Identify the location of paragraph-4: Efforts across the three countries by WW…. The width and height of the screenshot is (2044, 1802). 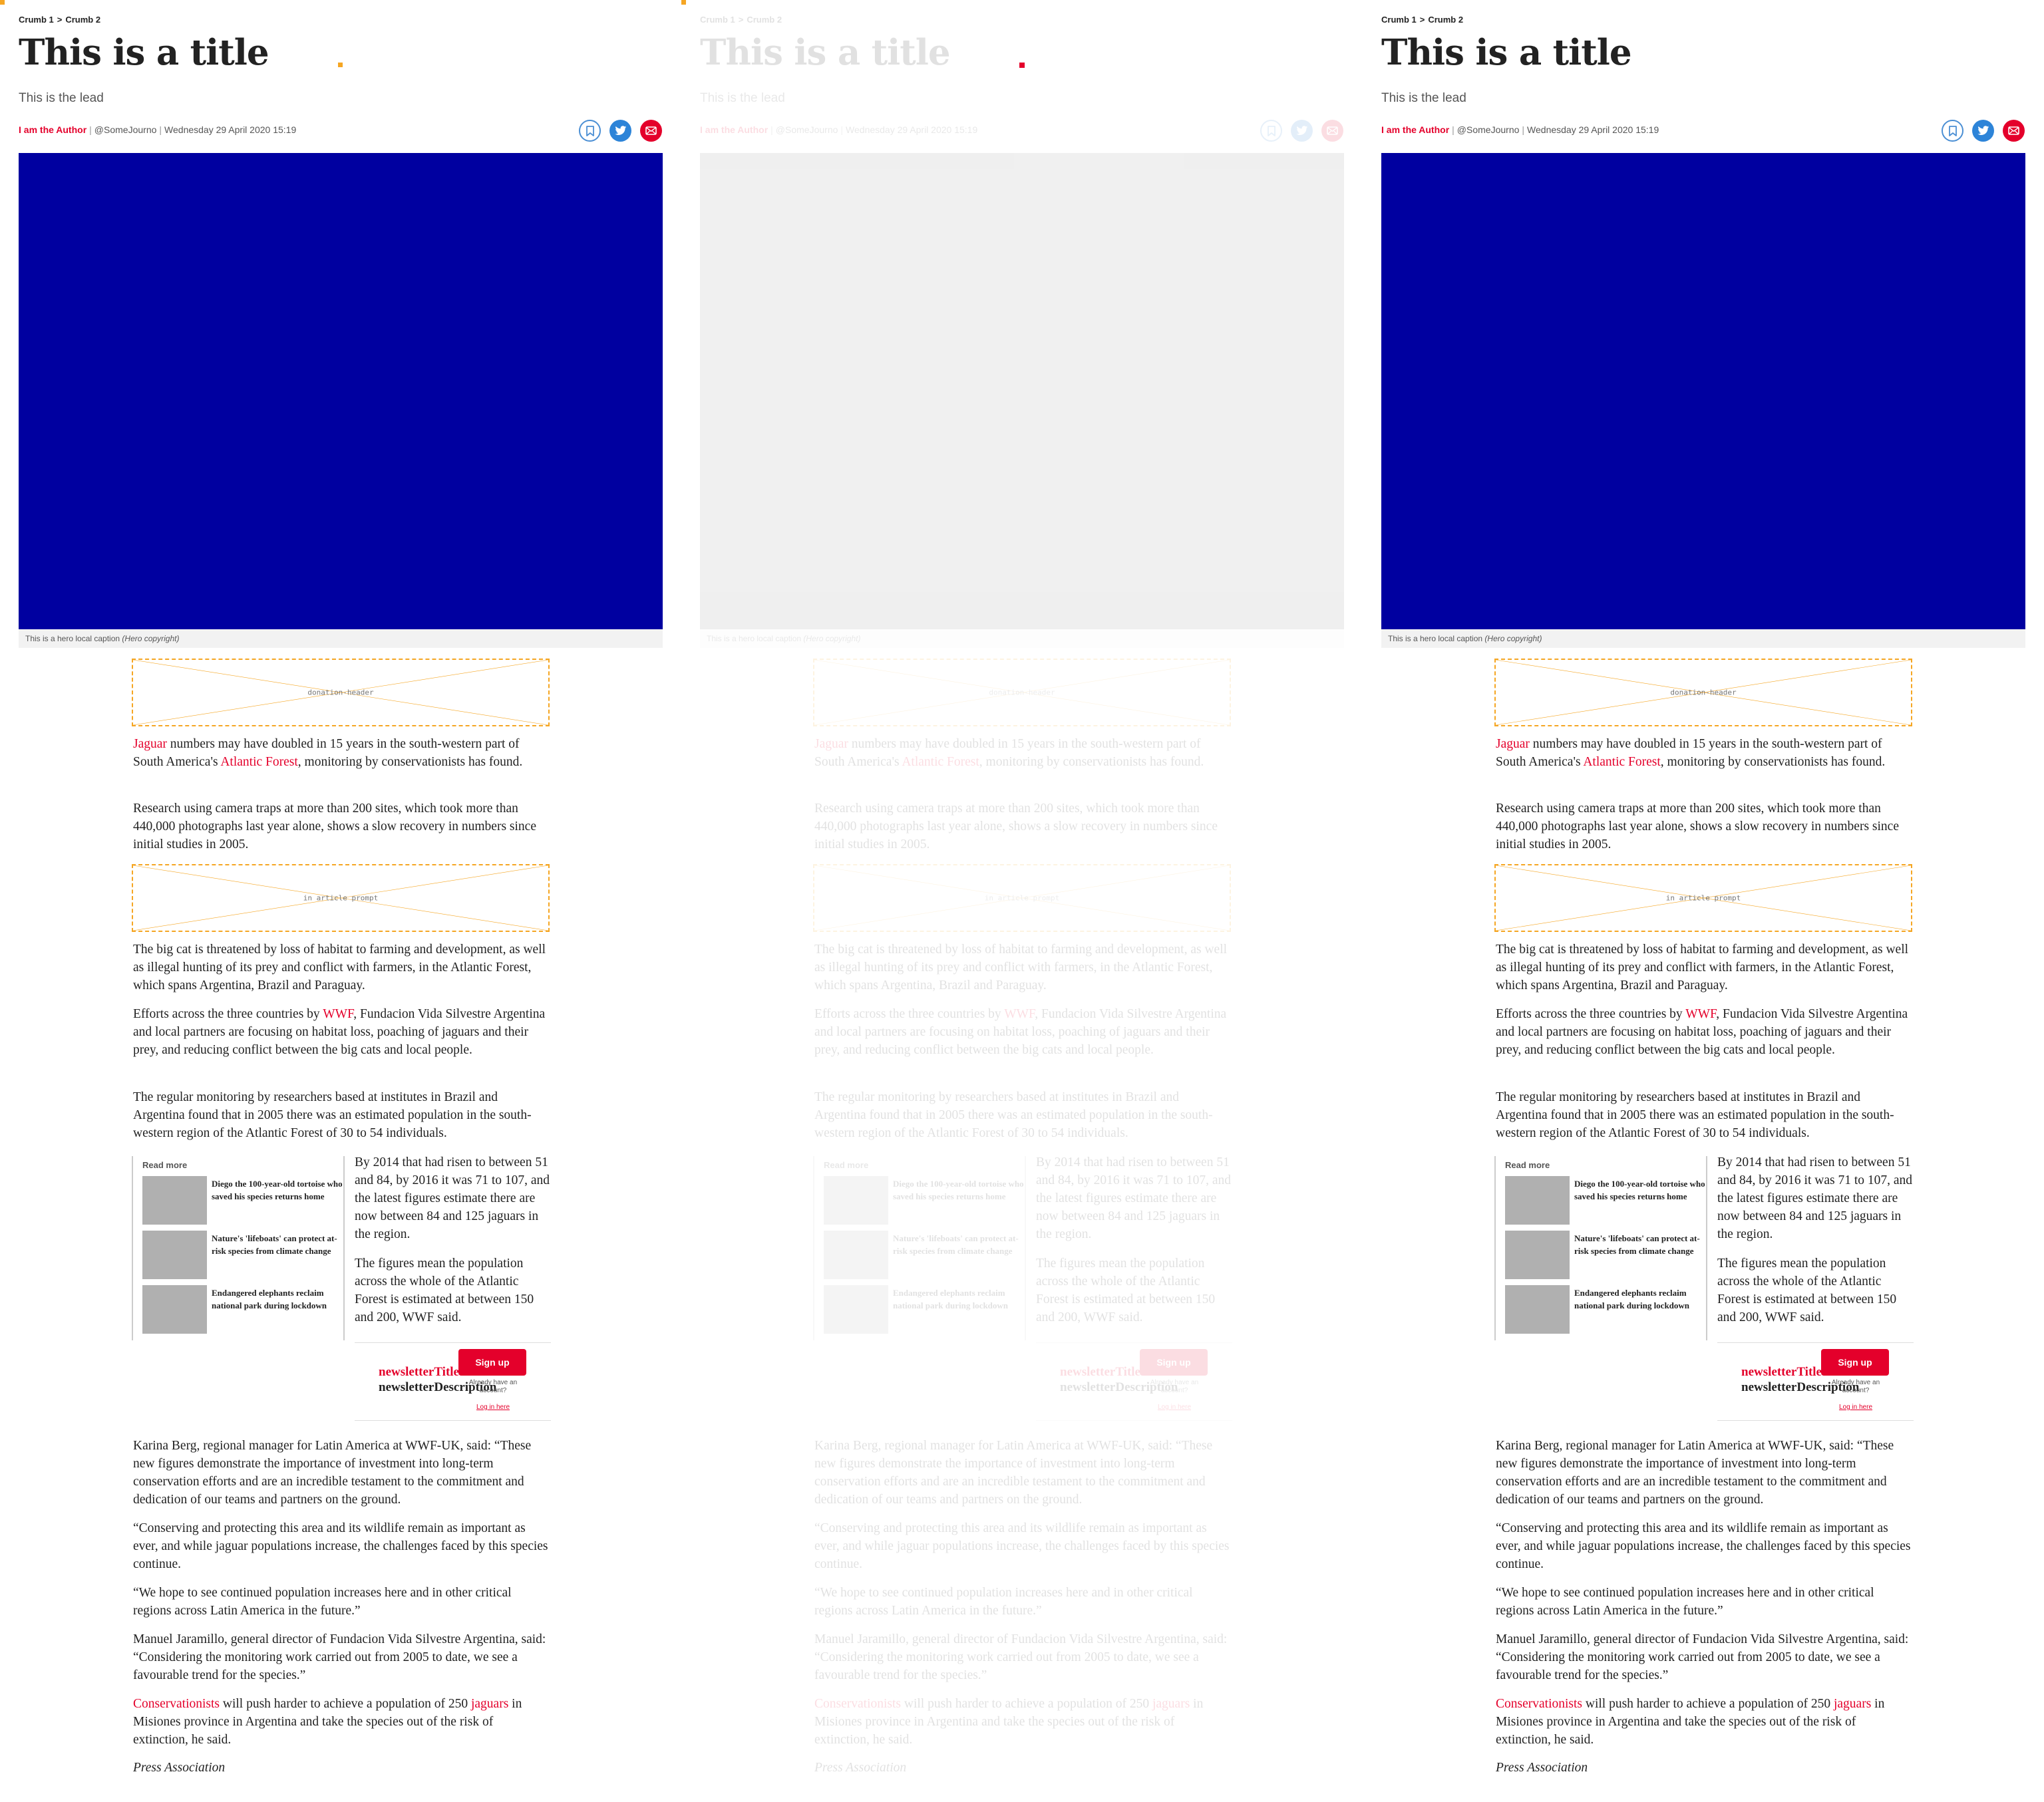
(1702, 1032).